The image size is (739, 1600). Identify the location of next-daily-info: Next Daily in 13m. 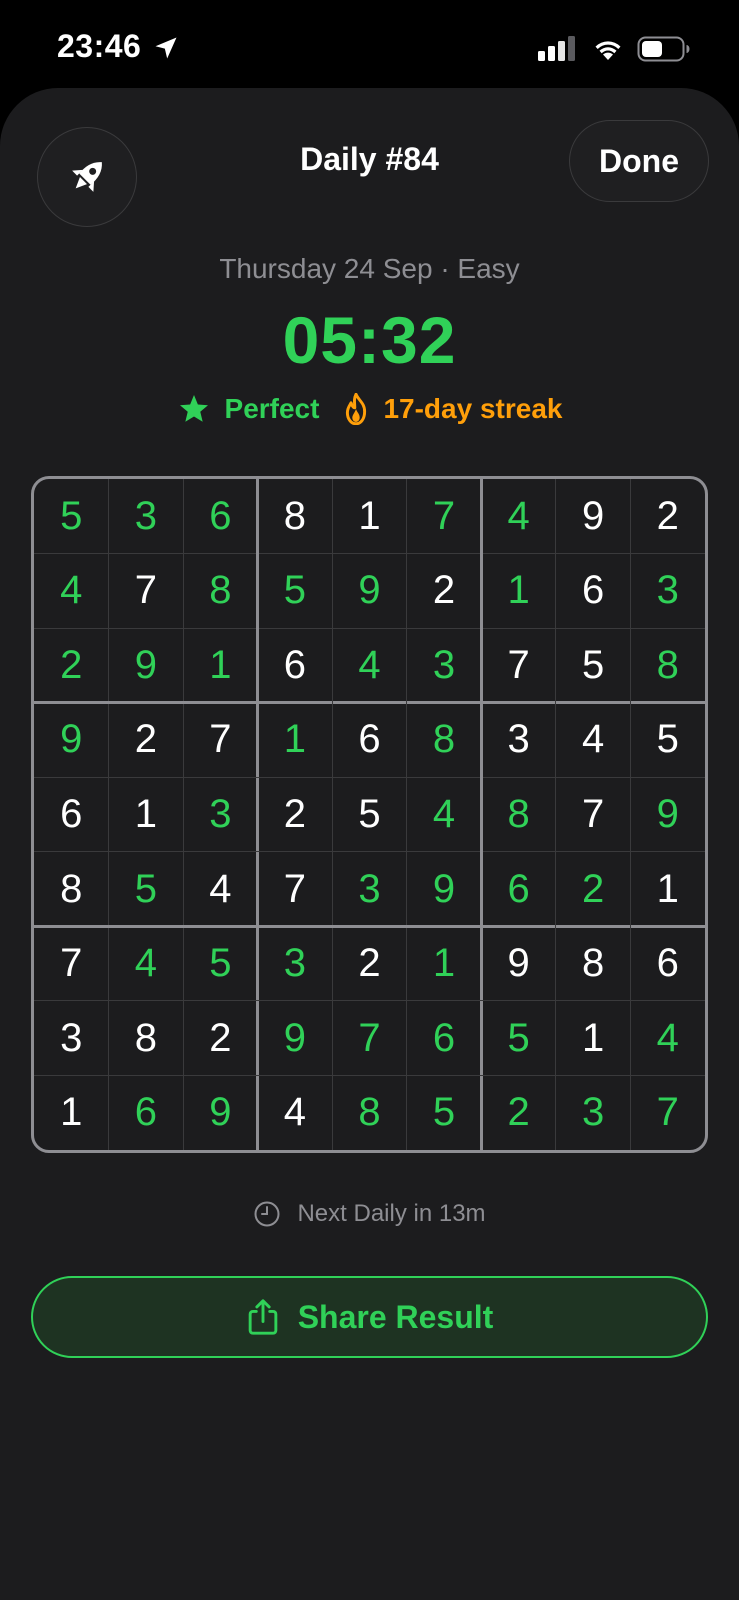
(369, 1214).